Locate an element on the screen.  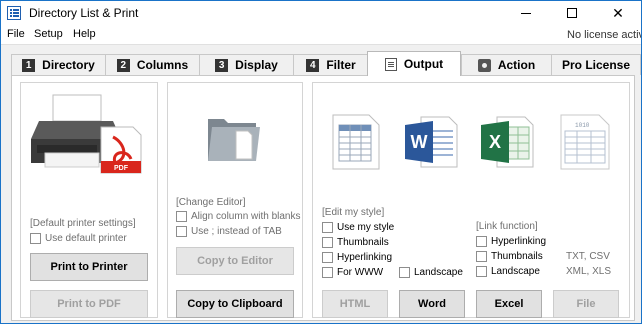
tab-label: Pro License is located at coordinates (596, 65).